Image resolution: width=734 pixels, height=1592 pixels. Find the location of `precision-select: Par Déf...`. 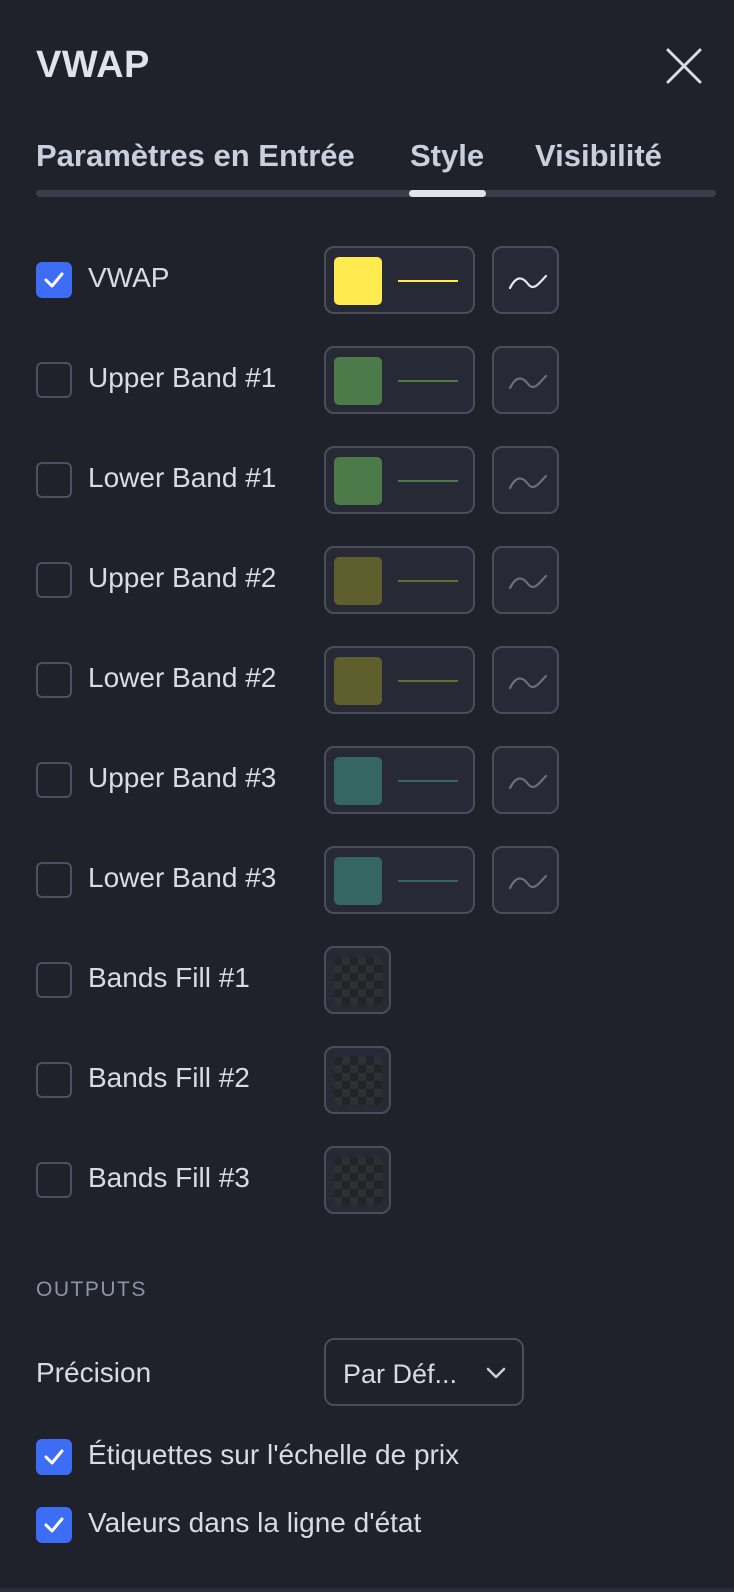

precision-select: Par Déf... is located at coordinates (424, 1372).